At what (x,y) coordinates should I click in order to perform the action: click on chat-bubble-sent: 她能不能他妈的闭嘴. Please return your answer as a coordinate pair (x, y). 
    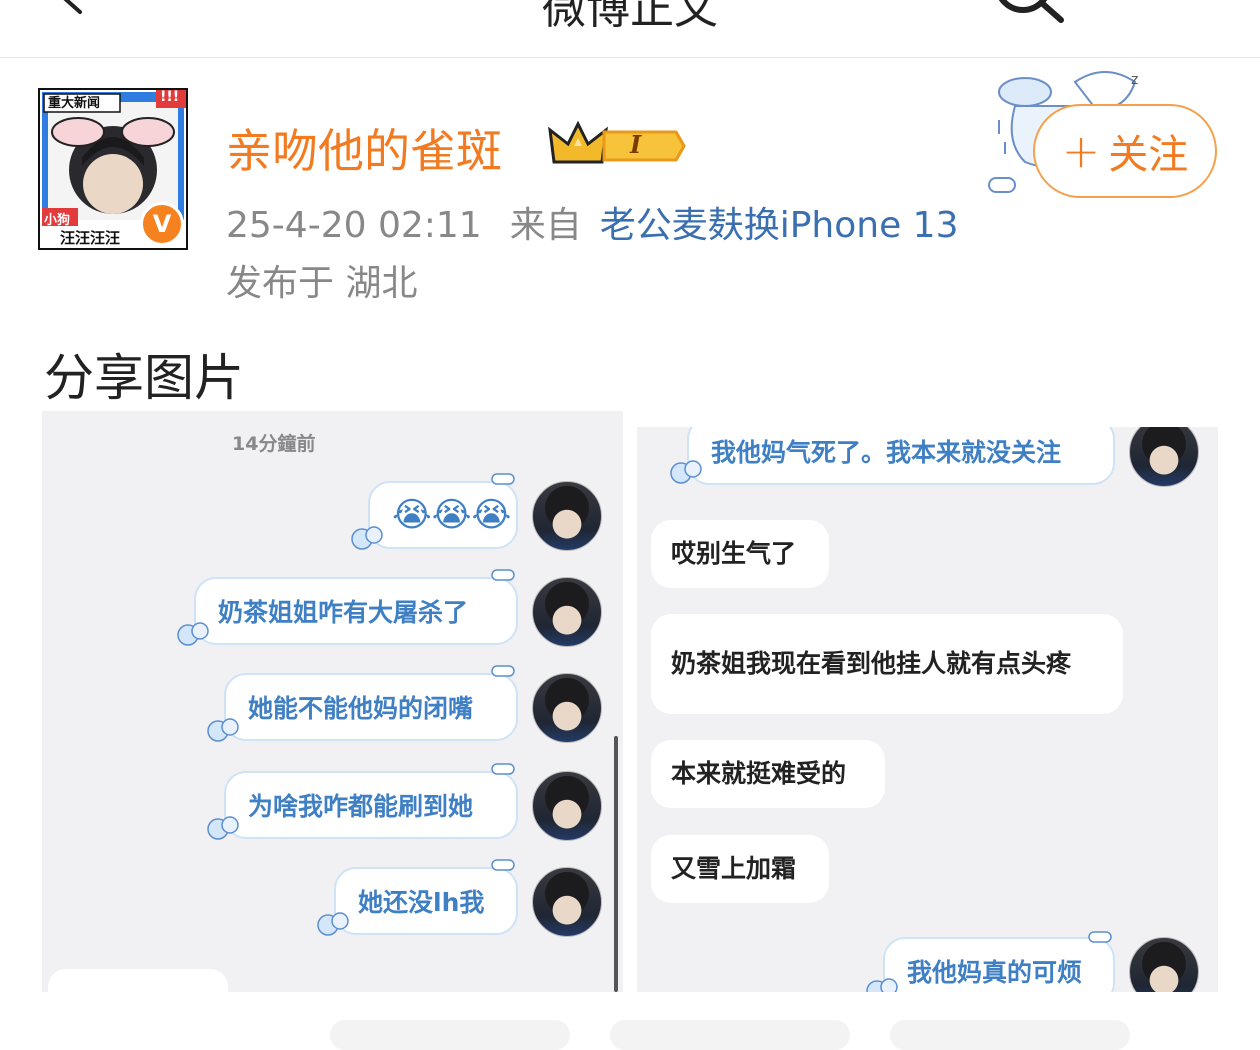
    Looking at the image, I should click on (371, 707).